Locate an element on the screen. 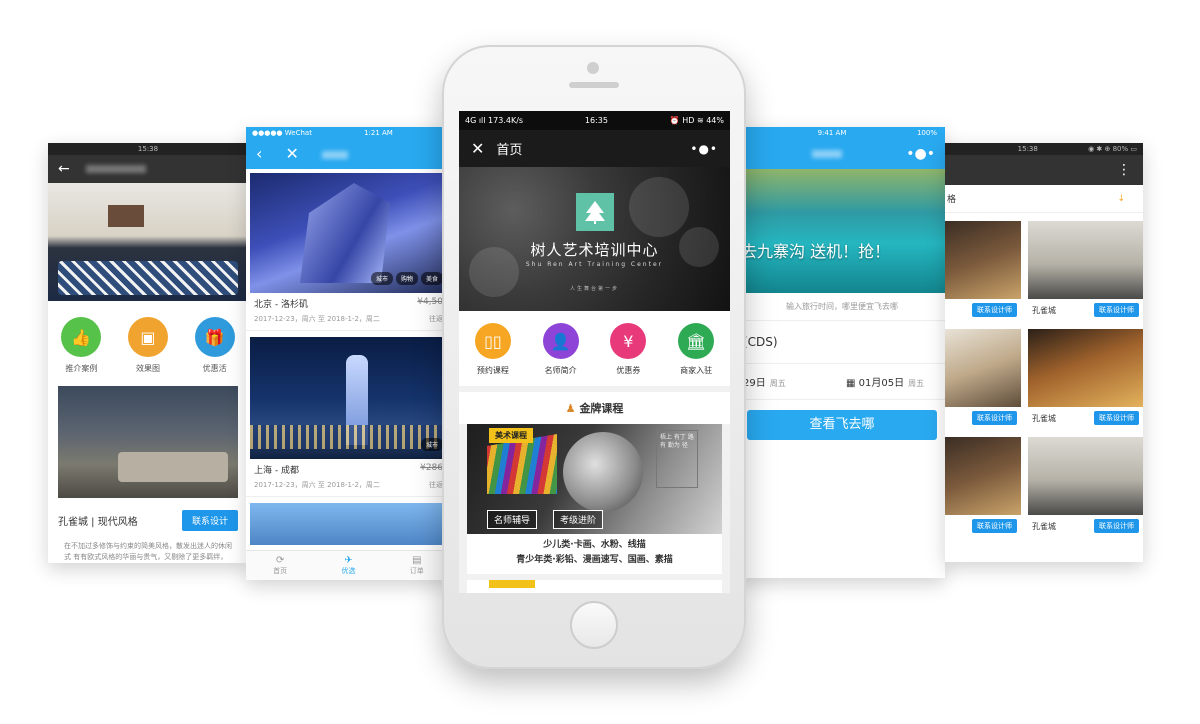 This screenshot has width=1200, height=724. feature-renderings: ▣ 效果图 is located at coordinates (148, 345).